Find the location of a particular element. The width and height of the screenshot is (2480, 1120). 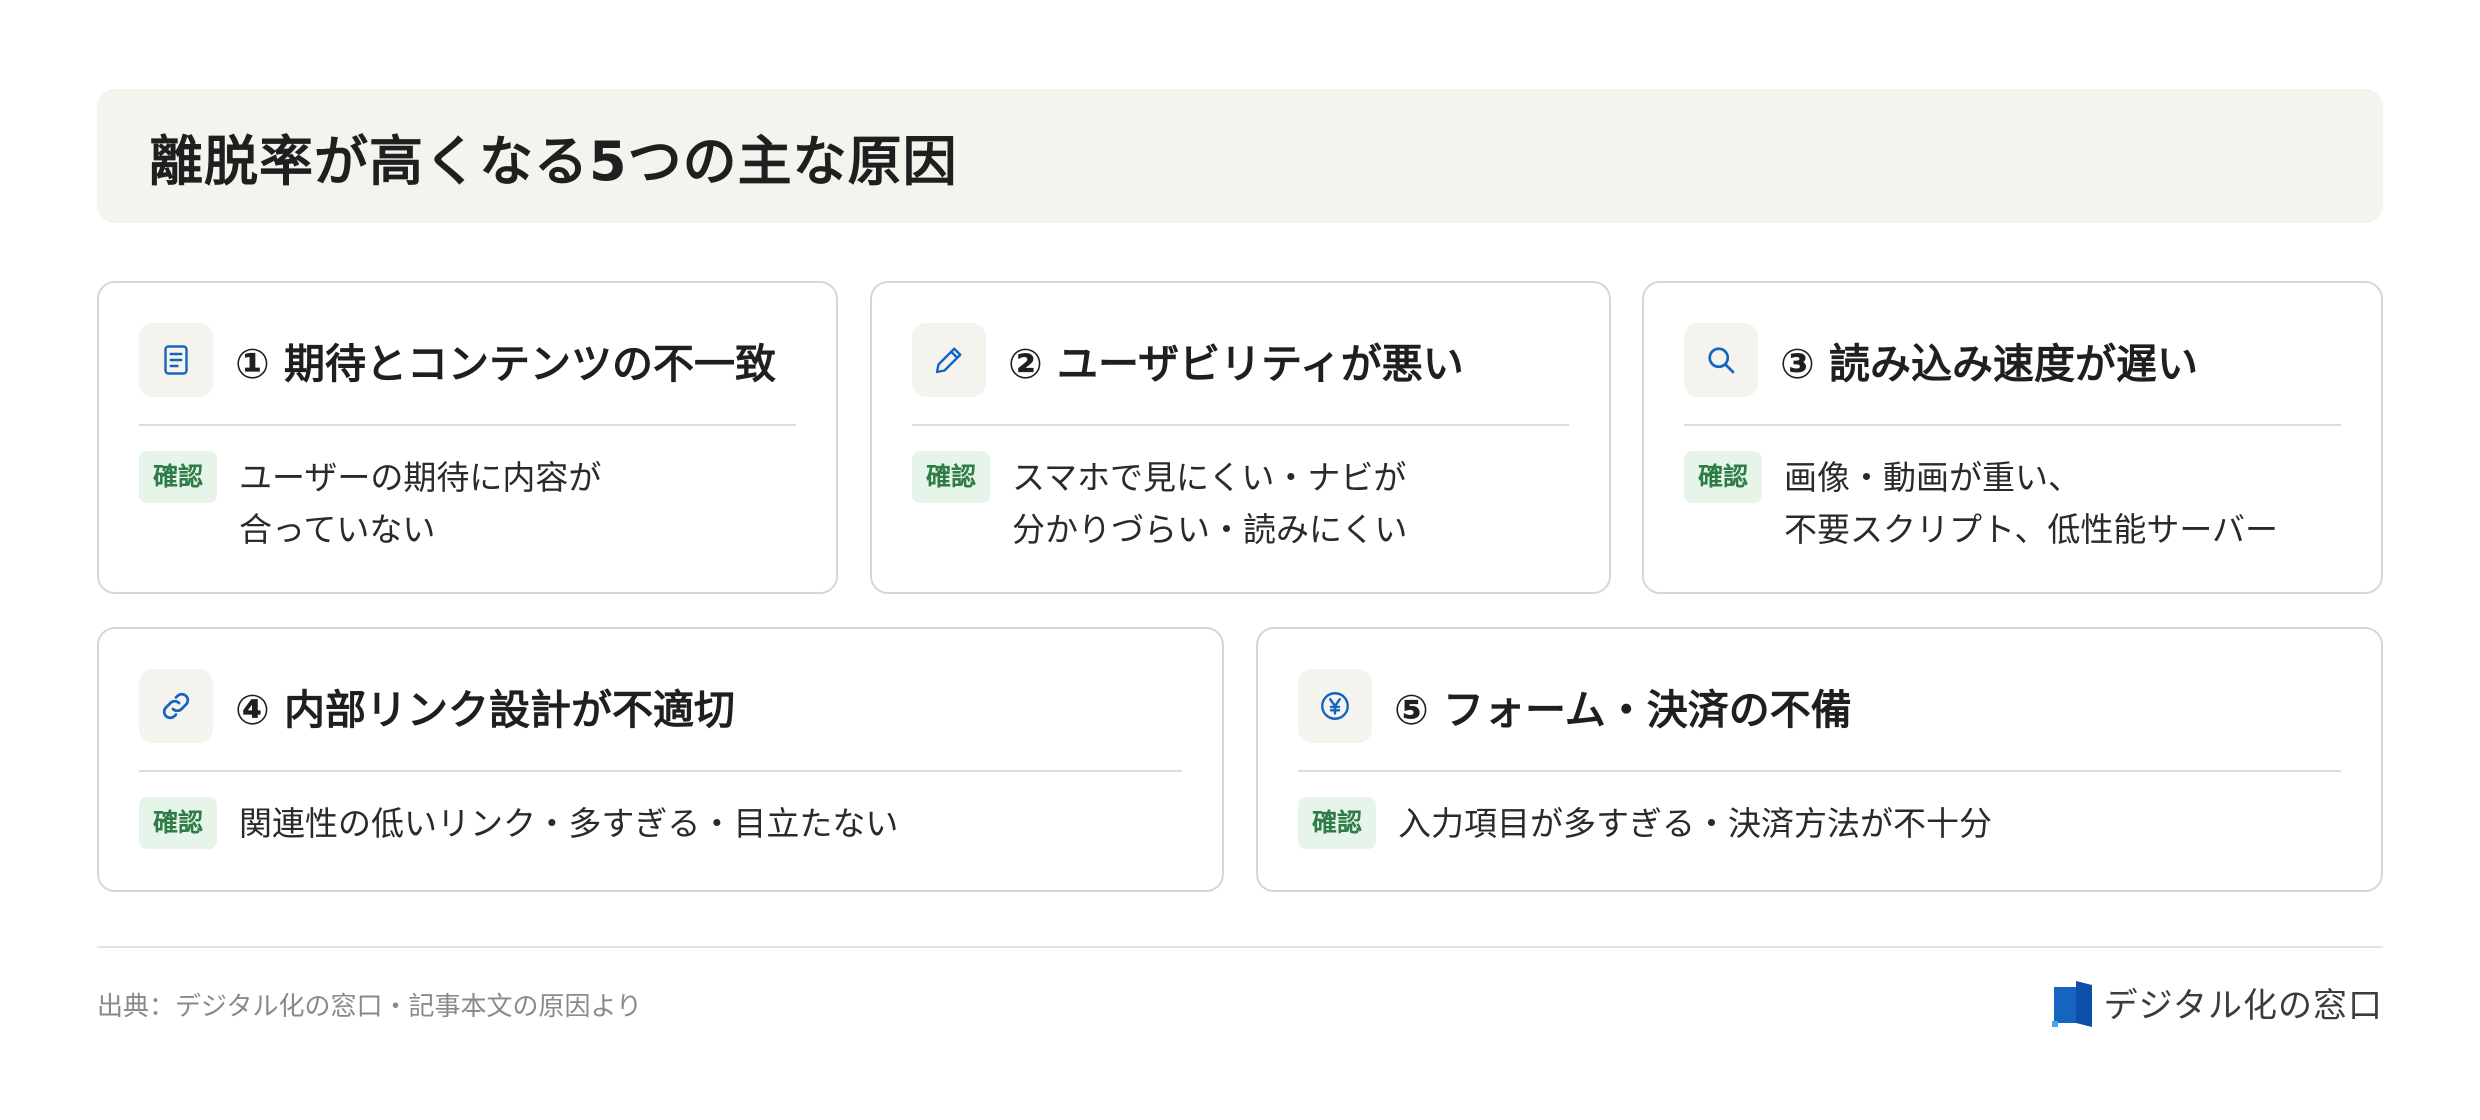

brand: デジタル化の窓口 is located at coordinates (2217, 1002).